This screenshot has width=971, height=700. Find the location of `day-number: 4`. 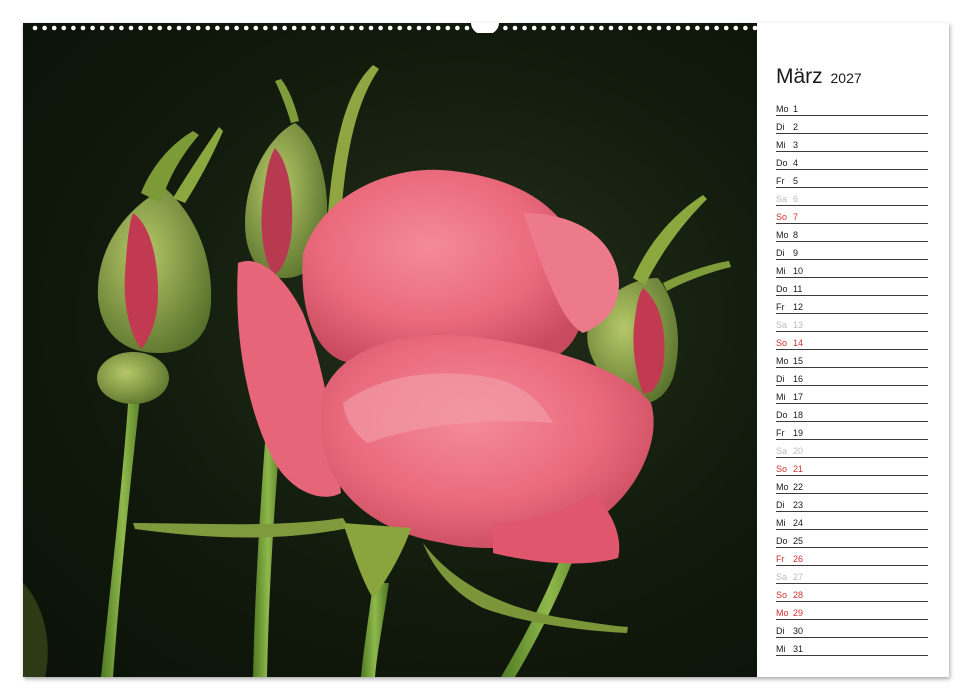

day-number: 4 is located at coordinates (796, 163).